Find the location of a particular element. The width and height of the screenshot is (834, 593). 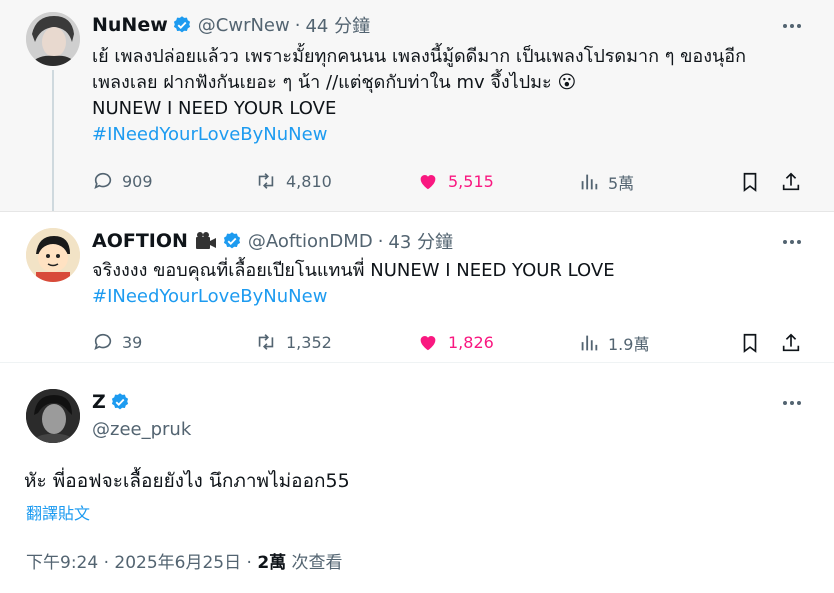

display-name: NuNew is located at coordinates (130, 25).